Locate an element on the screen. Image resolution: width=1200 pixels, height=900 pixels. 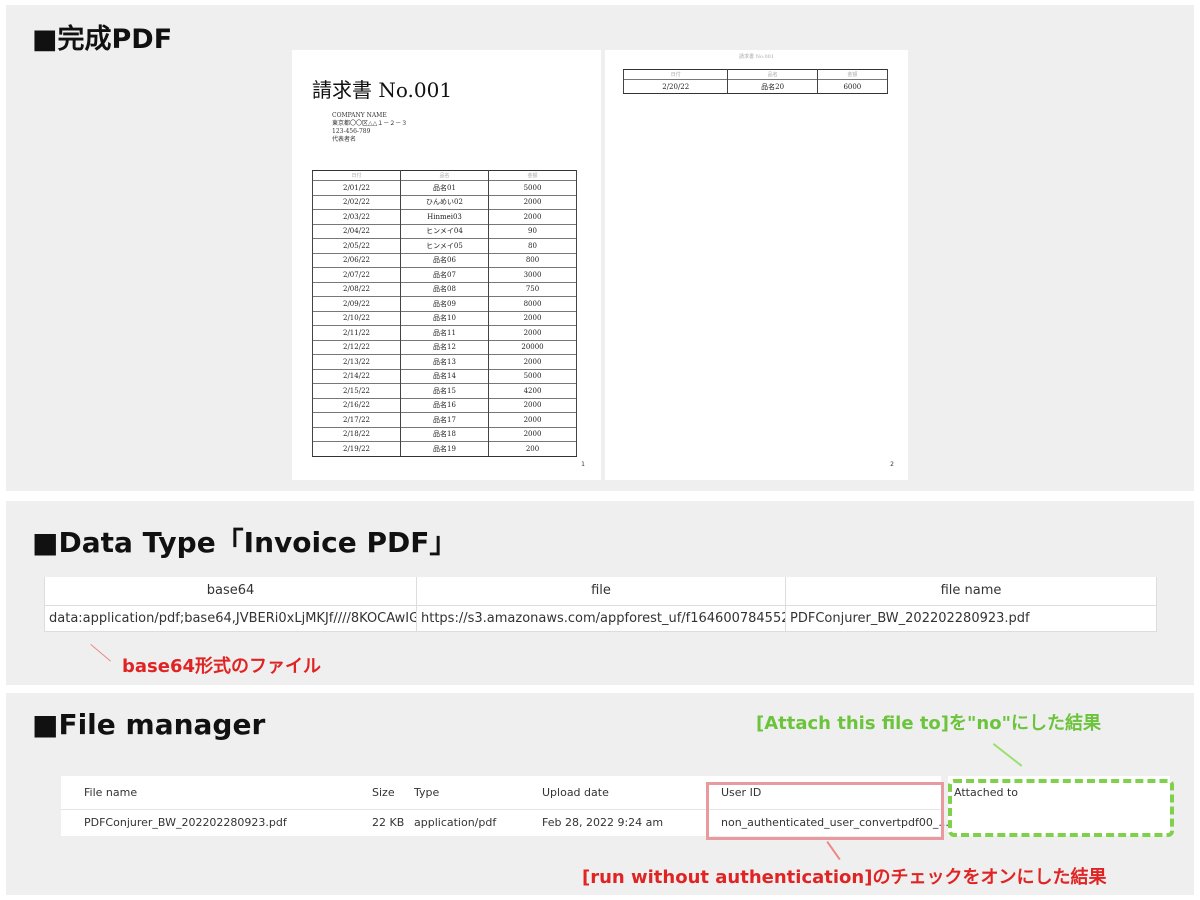
invoice-cell: 品名14 is located at coordinates (444, 376).